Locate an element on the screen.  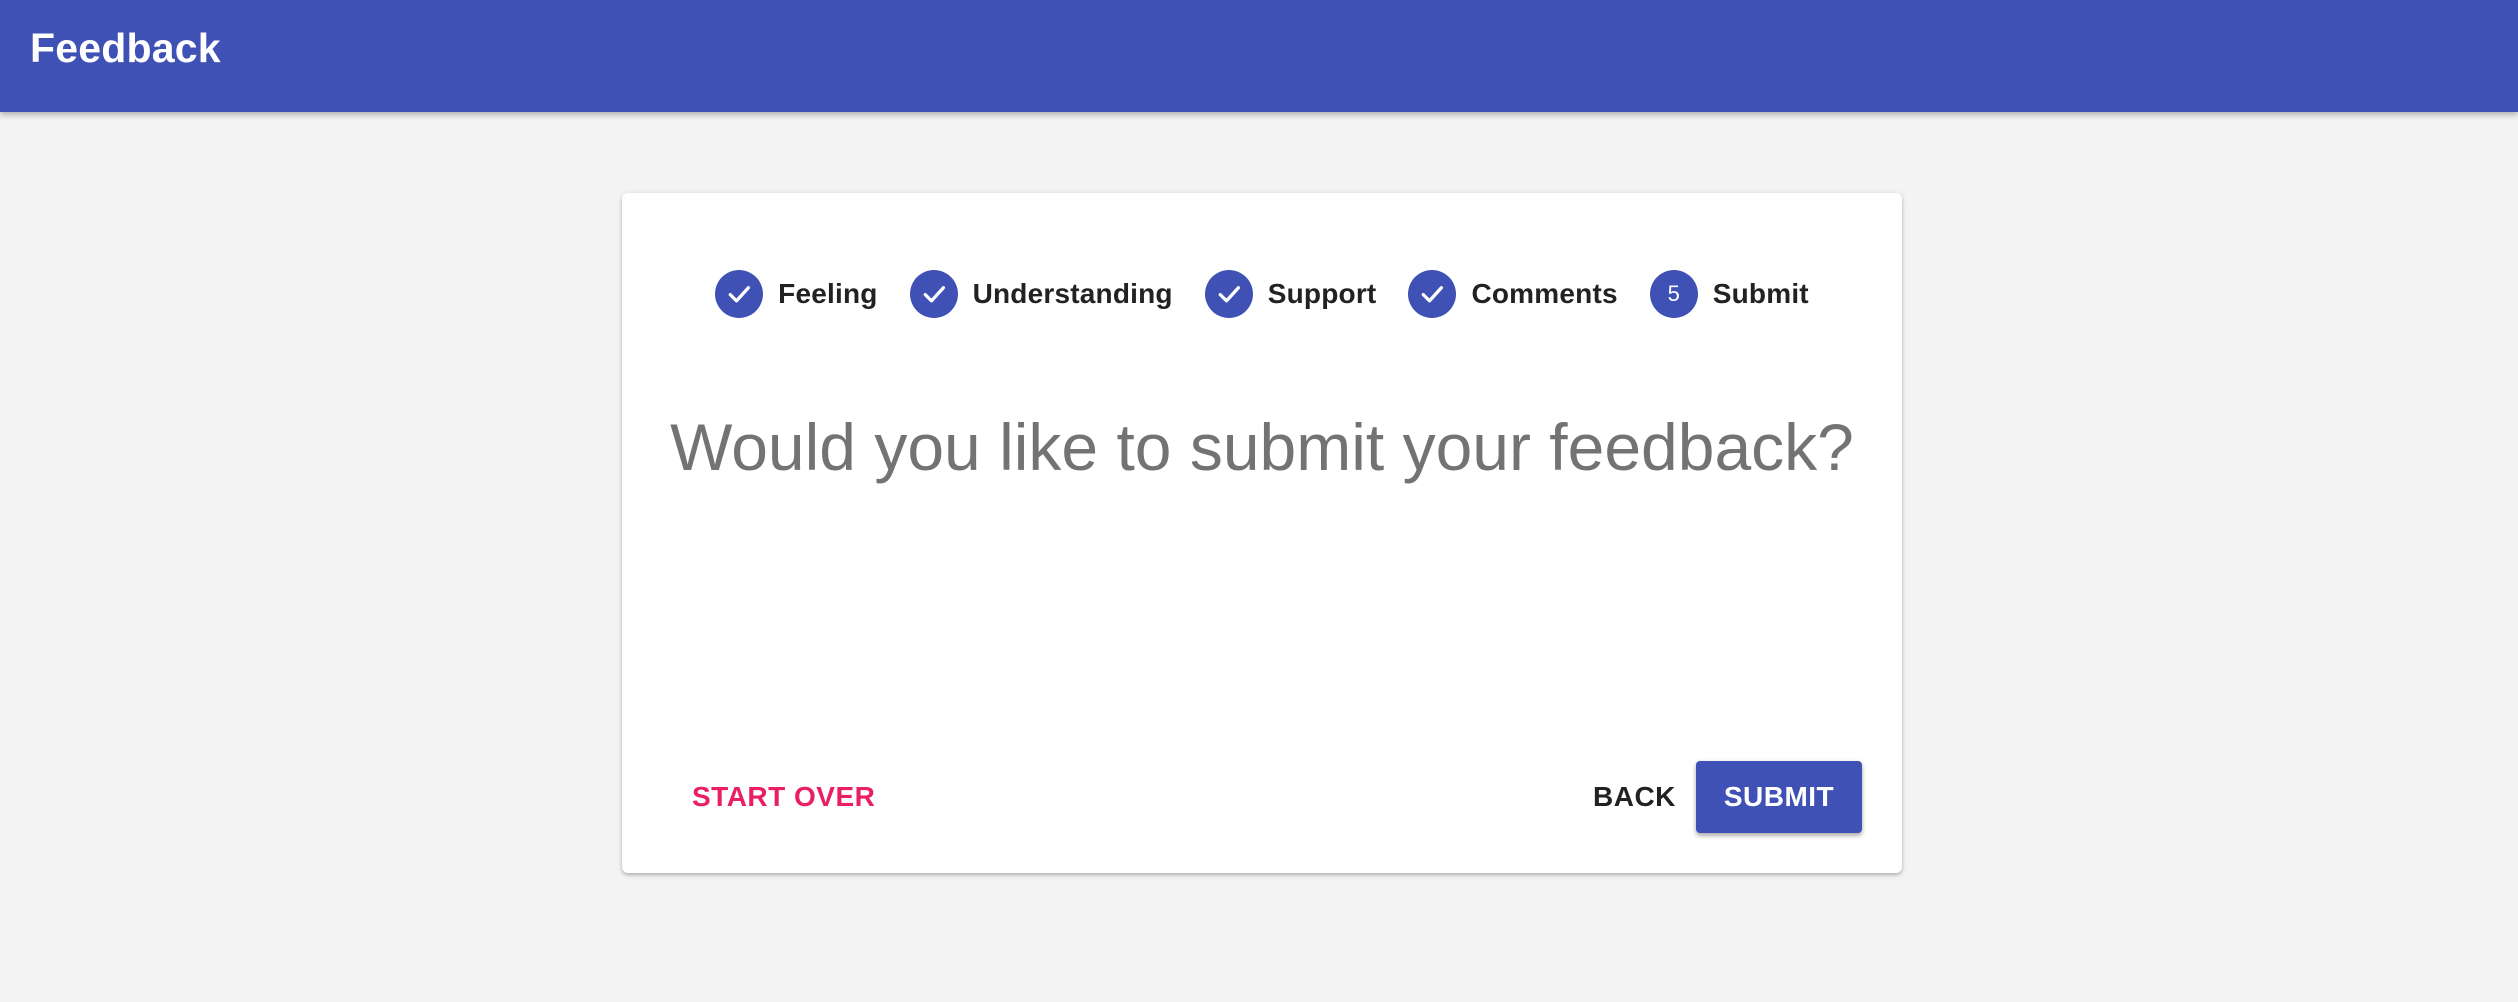
submit-button: SUBMIT is located at coordinates (1779, 797).